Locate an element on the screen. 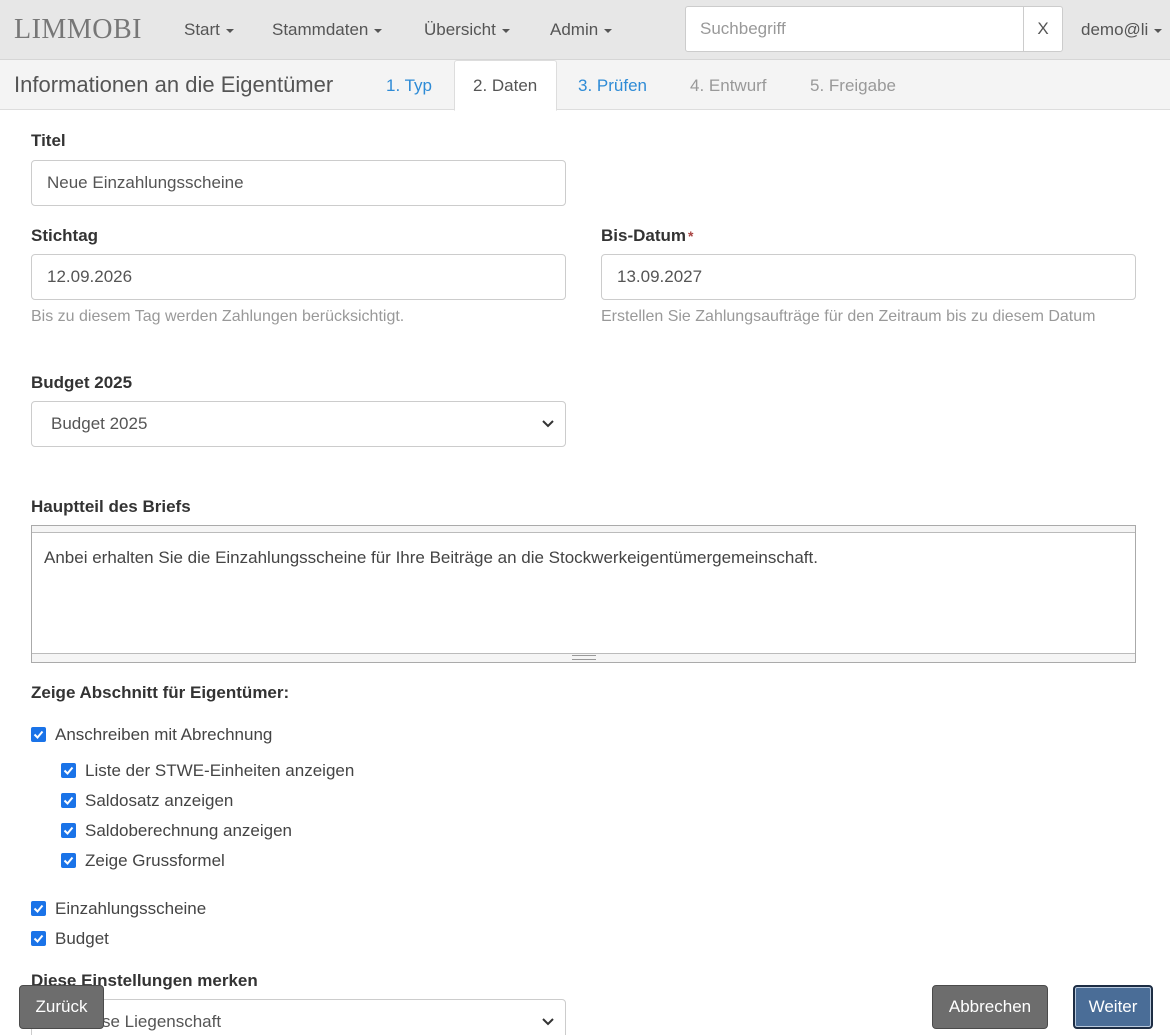 This screenshot has height=1035, width=1170. title-input is located at coordinates (298, 183).